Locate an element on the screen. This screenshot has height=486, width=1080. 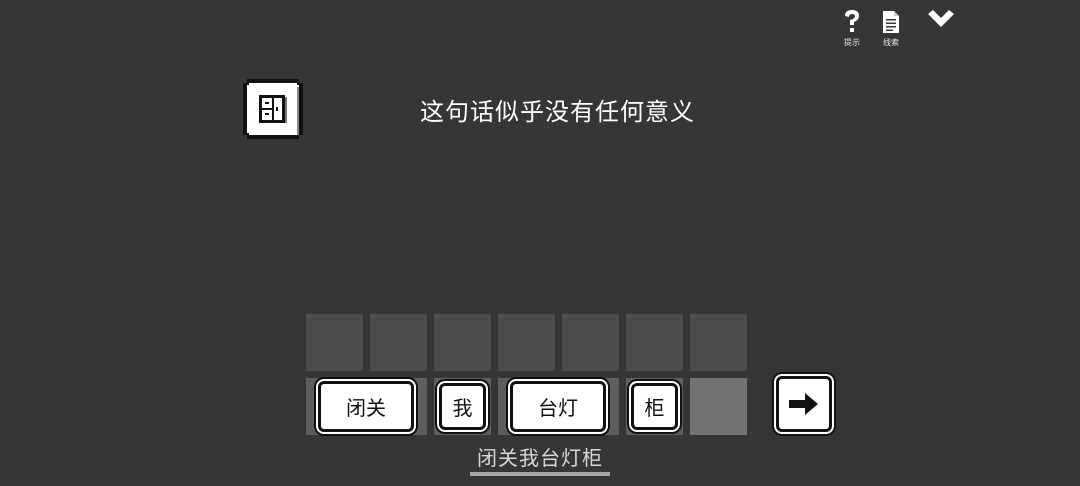
clues-button: 线索 is located at coordinates (891, 31).